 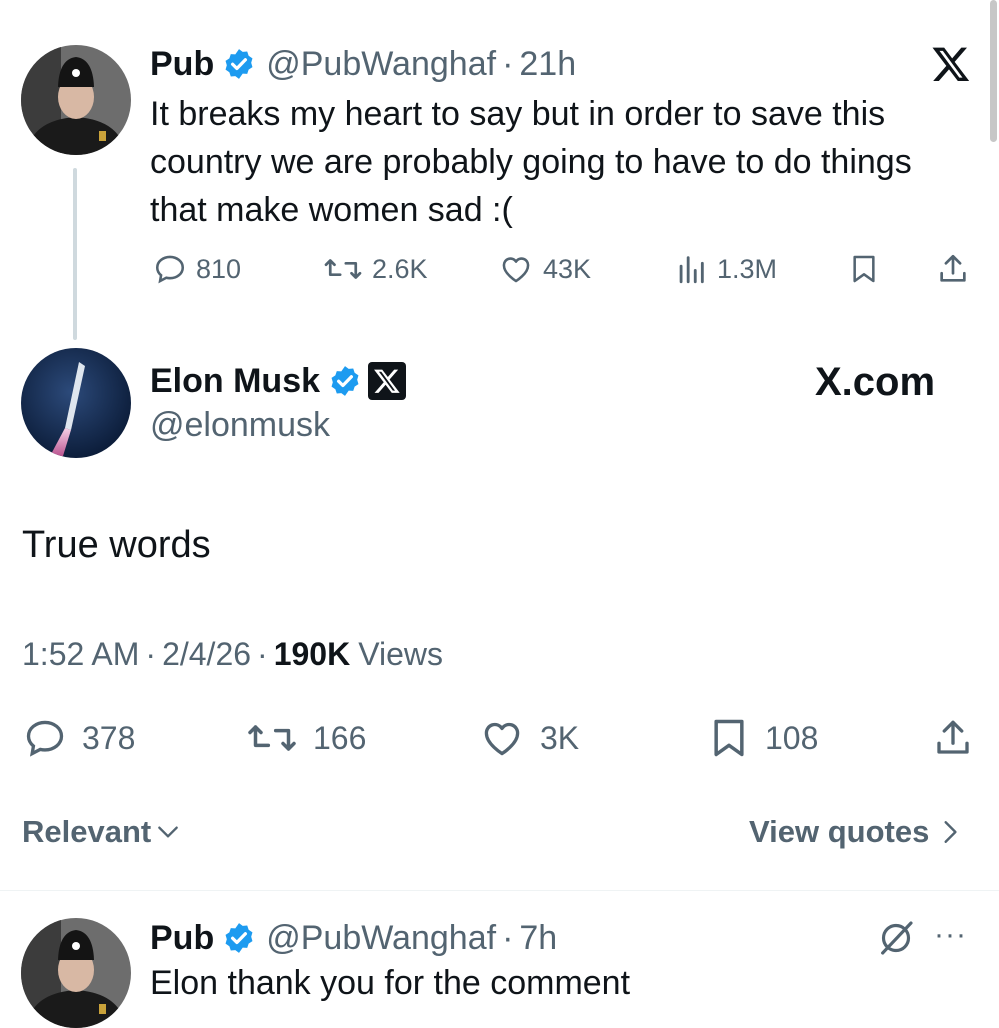 I want to click on main-tweet-date: 2/4/26, so click(x=206, y=654).